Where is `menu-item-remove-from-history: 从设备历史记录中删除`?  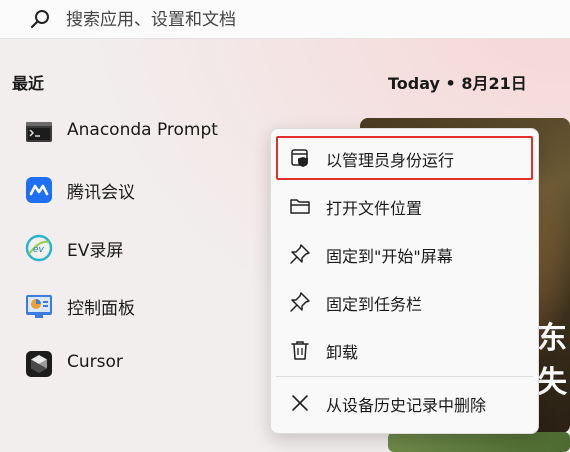 menu-item-remove-from-history: 从设备历史记录中删除 is located at coordinates (404, 403).